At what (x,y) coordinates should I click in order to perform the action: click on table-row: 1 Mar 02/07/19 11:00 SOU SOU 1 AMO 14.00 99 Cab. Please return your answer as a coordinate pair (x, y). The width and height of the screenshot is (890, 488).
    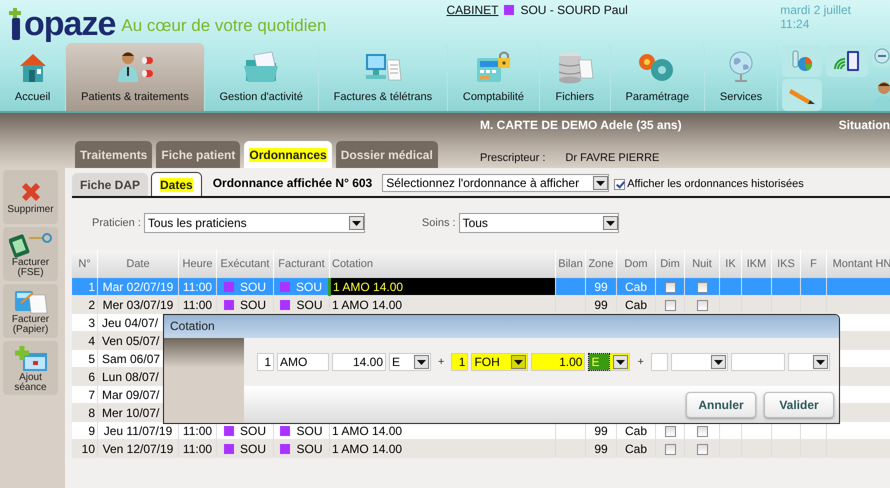
    Looking at the image, I should click on (481, 287).